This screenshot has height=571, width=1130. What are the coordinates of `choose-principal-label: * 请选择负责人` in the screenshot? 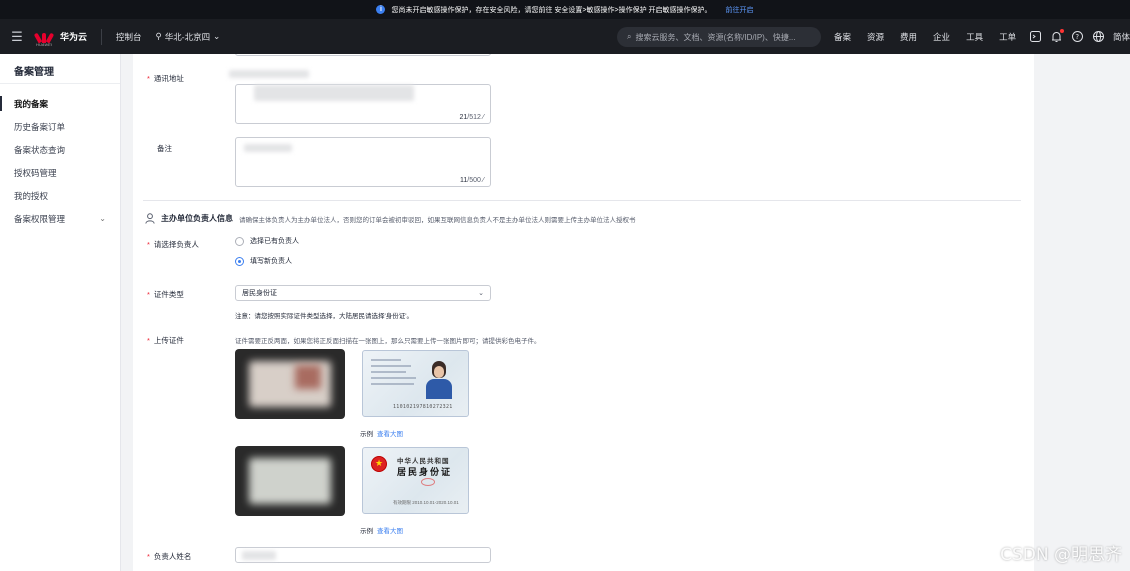 It's located at (173, 244).